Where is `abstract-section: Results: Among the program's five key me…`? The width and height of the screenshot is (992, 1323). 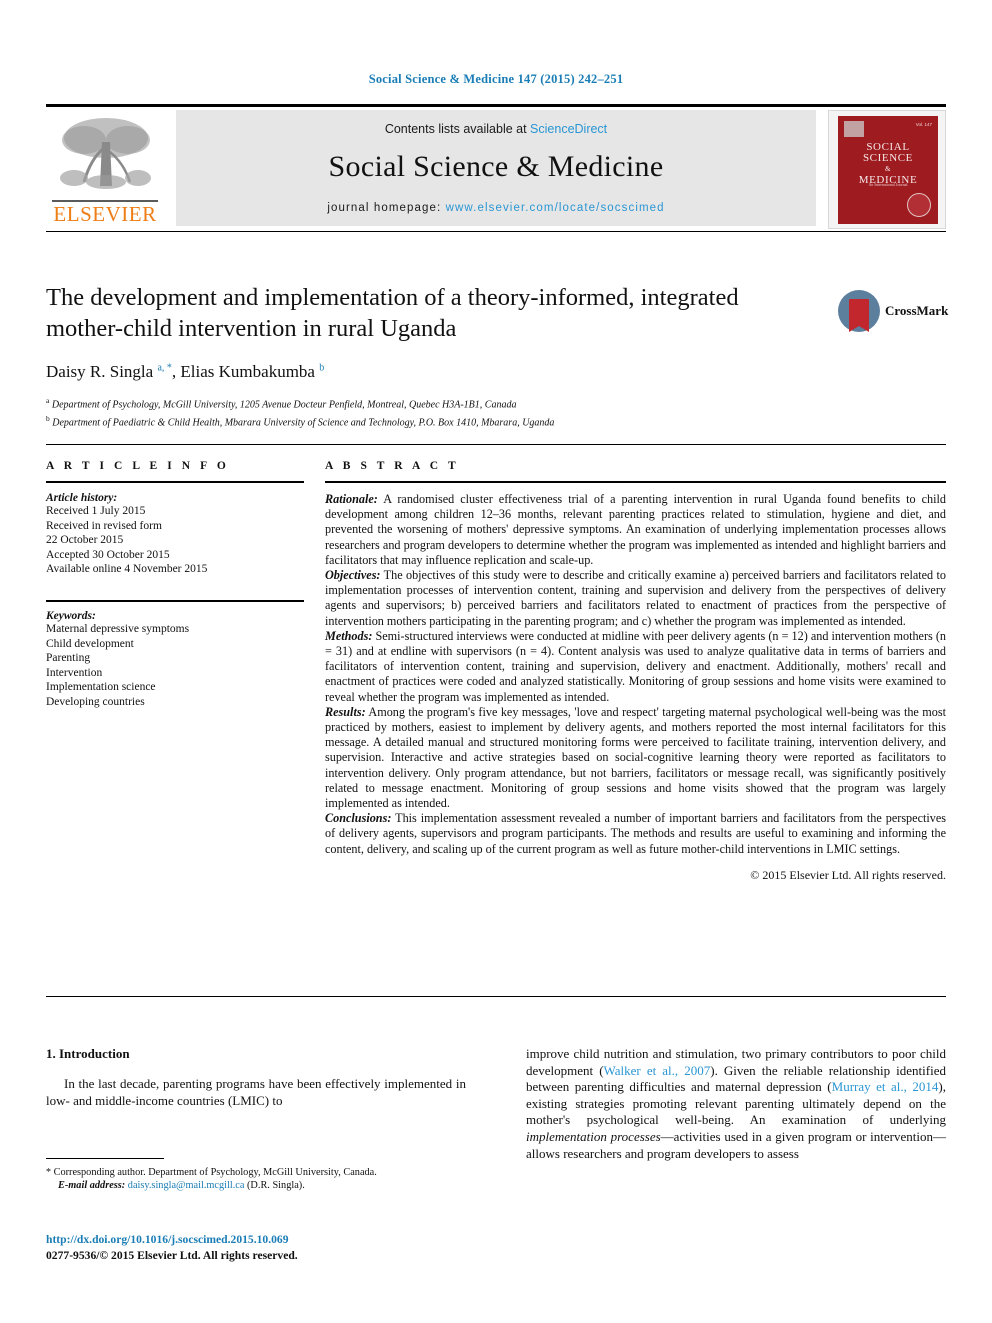
abstract-section: Results: Among the program's five key me… is located at coordinates (635, 758).